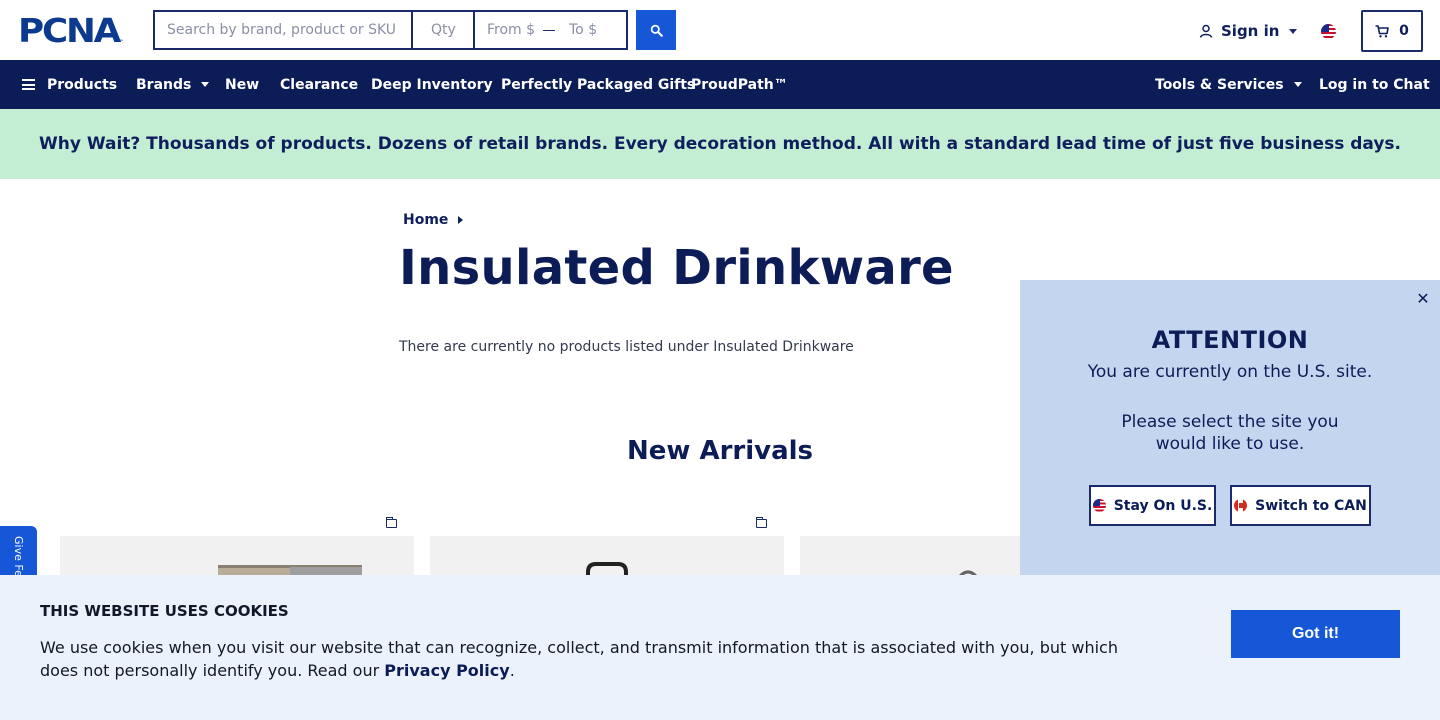  I want to click on nav-deep-inventory: Deep Inventory, so click(432, 84).